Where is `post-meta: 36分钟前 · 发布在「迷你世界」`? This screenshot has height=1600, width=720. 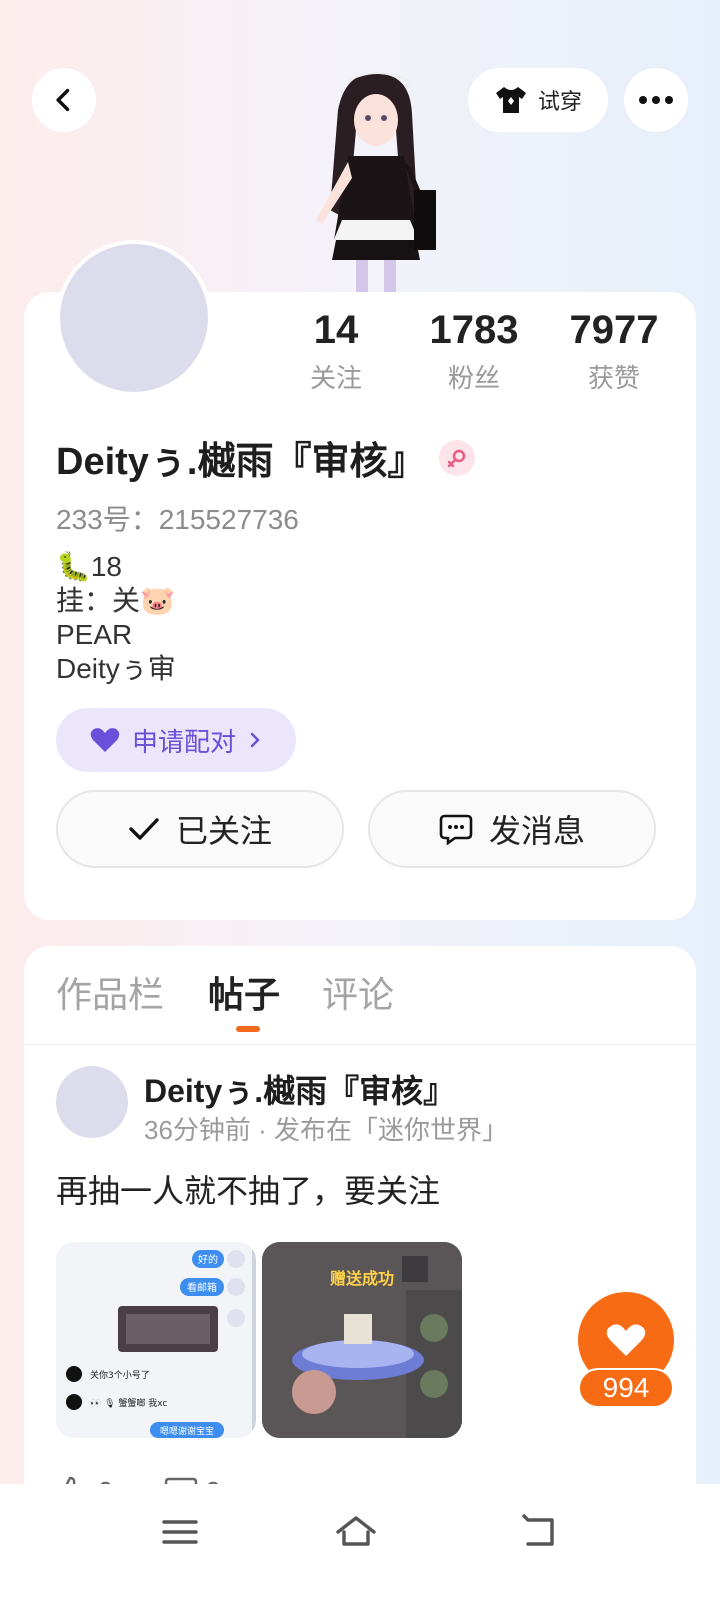
post-meta: 36分钟前 · 发布在「迷你世界」 is located at coordinates (326, 1130).